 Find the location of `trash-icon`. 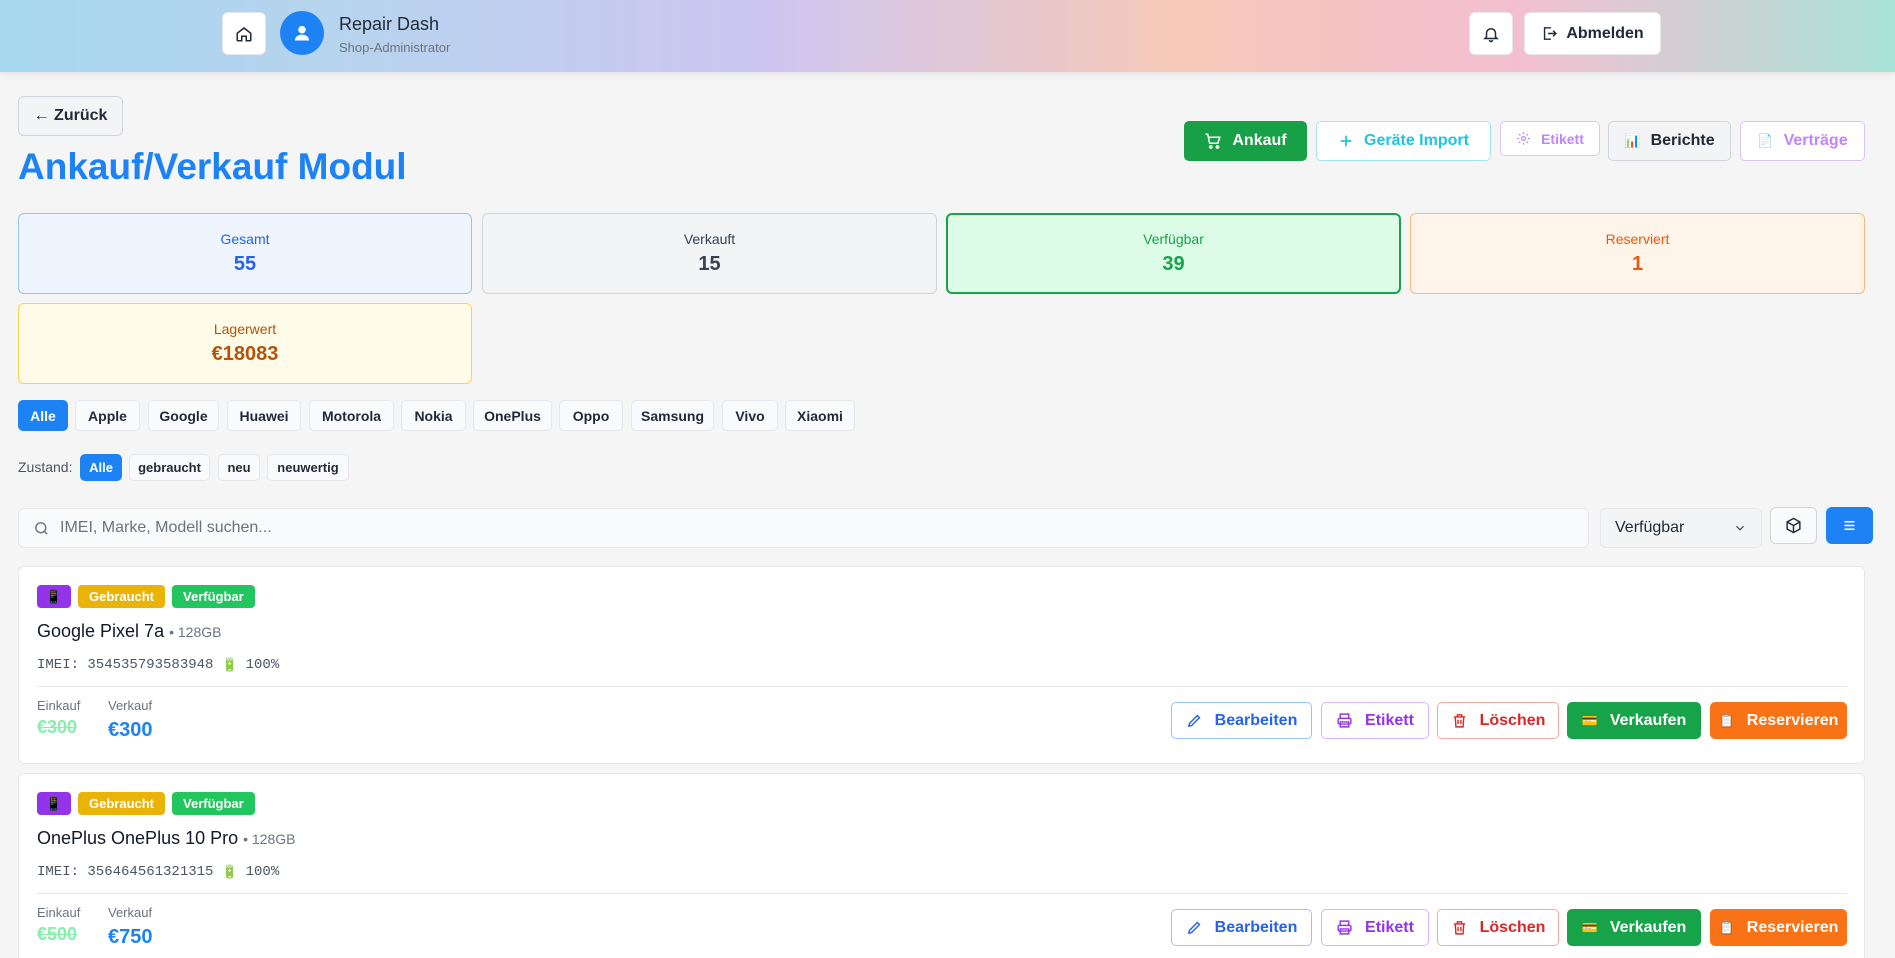

trash-icon is located at coordinates (1459, 928).